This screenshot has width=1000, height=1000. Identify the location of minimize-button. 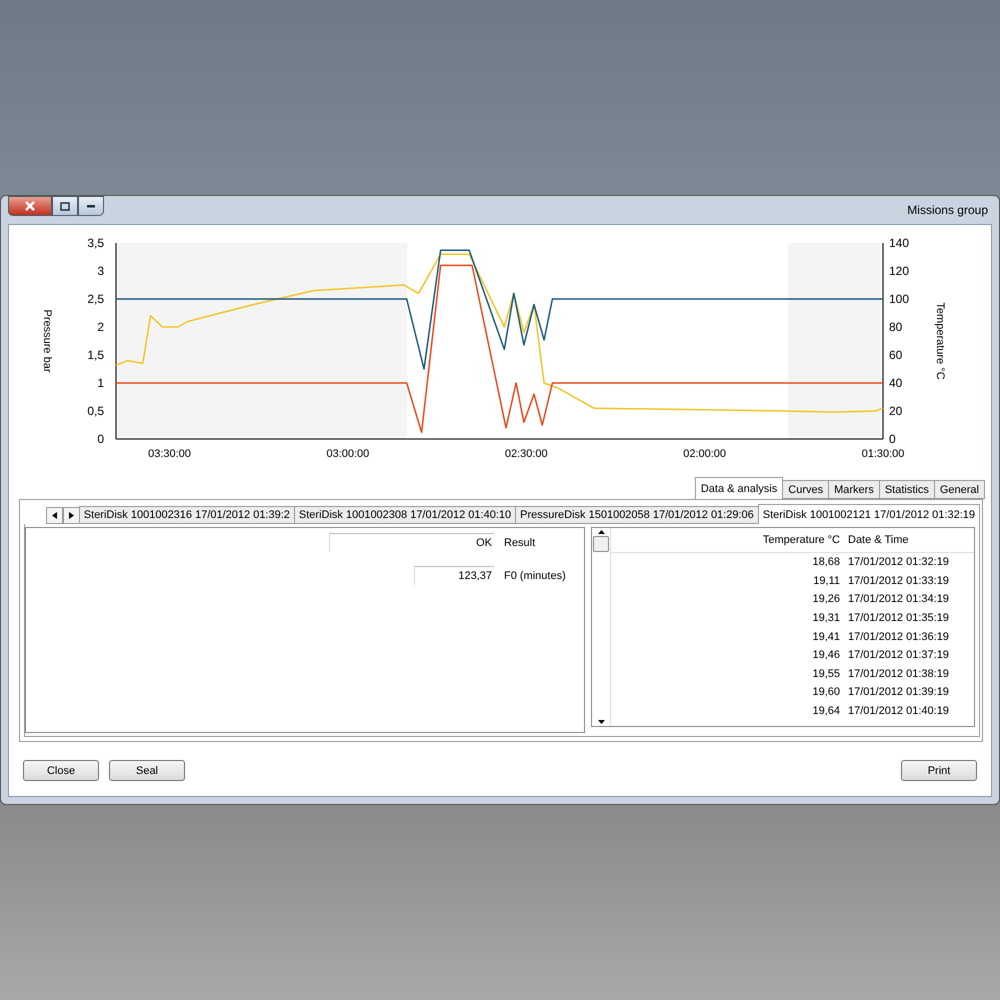
(91, 206).